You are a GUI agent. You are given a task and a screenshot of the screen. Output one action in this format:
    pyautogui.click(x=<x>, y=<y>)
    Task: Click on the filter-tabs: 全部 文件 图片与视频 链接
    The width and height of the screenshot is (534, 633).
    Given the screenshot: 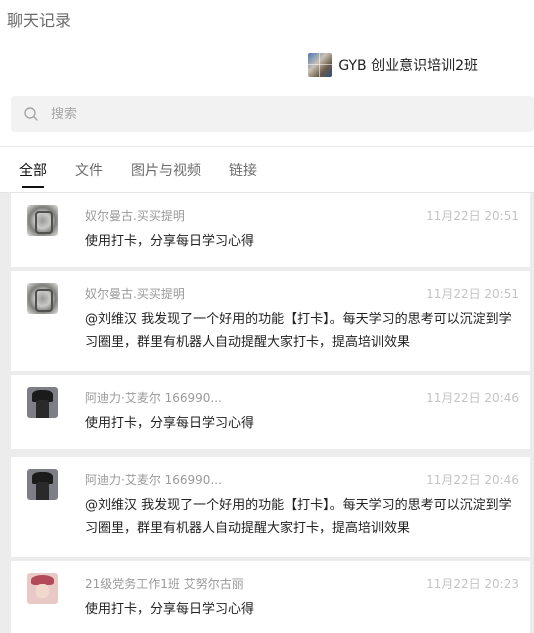 What is the action you would take?
    pyautogui.click(x=152, y=174)
    